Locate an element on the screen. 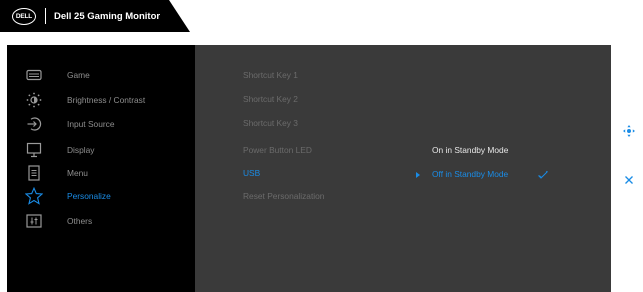 This screenshot has width=643, height=292. menu-item-brightness-contrast: Brightness / Contrast is located at coordinates (101, 100).